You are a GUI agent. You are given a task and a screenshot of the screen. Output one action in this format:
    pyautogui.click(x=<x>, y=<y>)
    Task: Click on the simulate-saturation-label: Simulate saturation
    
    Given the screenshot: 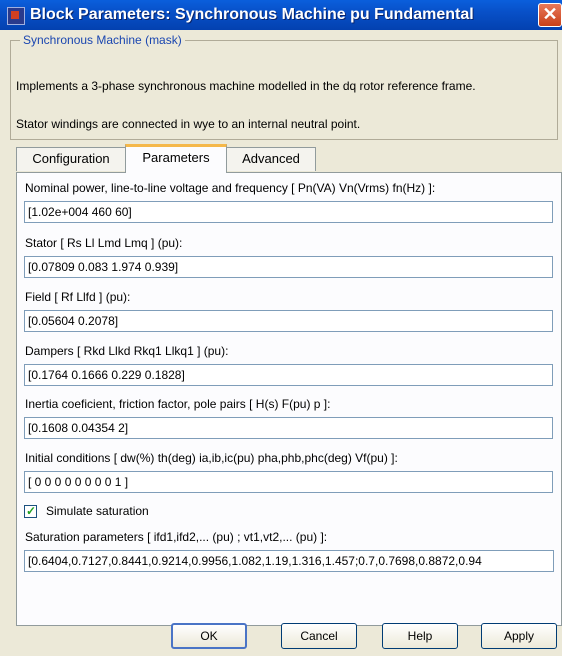 What is the action you would take?
    pyautogui.click(x=97, y=511)
    